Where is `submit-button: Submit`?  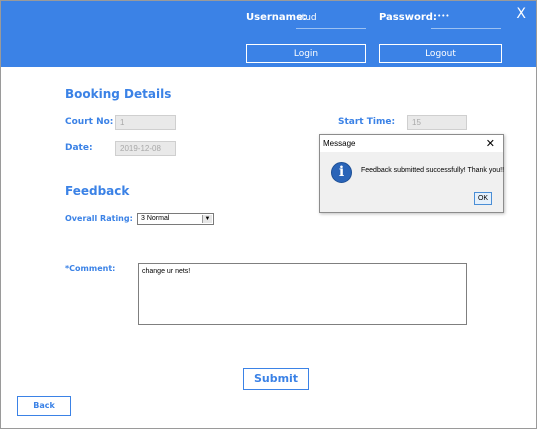
submit-button: Submit is located at coordinates (276, 379).